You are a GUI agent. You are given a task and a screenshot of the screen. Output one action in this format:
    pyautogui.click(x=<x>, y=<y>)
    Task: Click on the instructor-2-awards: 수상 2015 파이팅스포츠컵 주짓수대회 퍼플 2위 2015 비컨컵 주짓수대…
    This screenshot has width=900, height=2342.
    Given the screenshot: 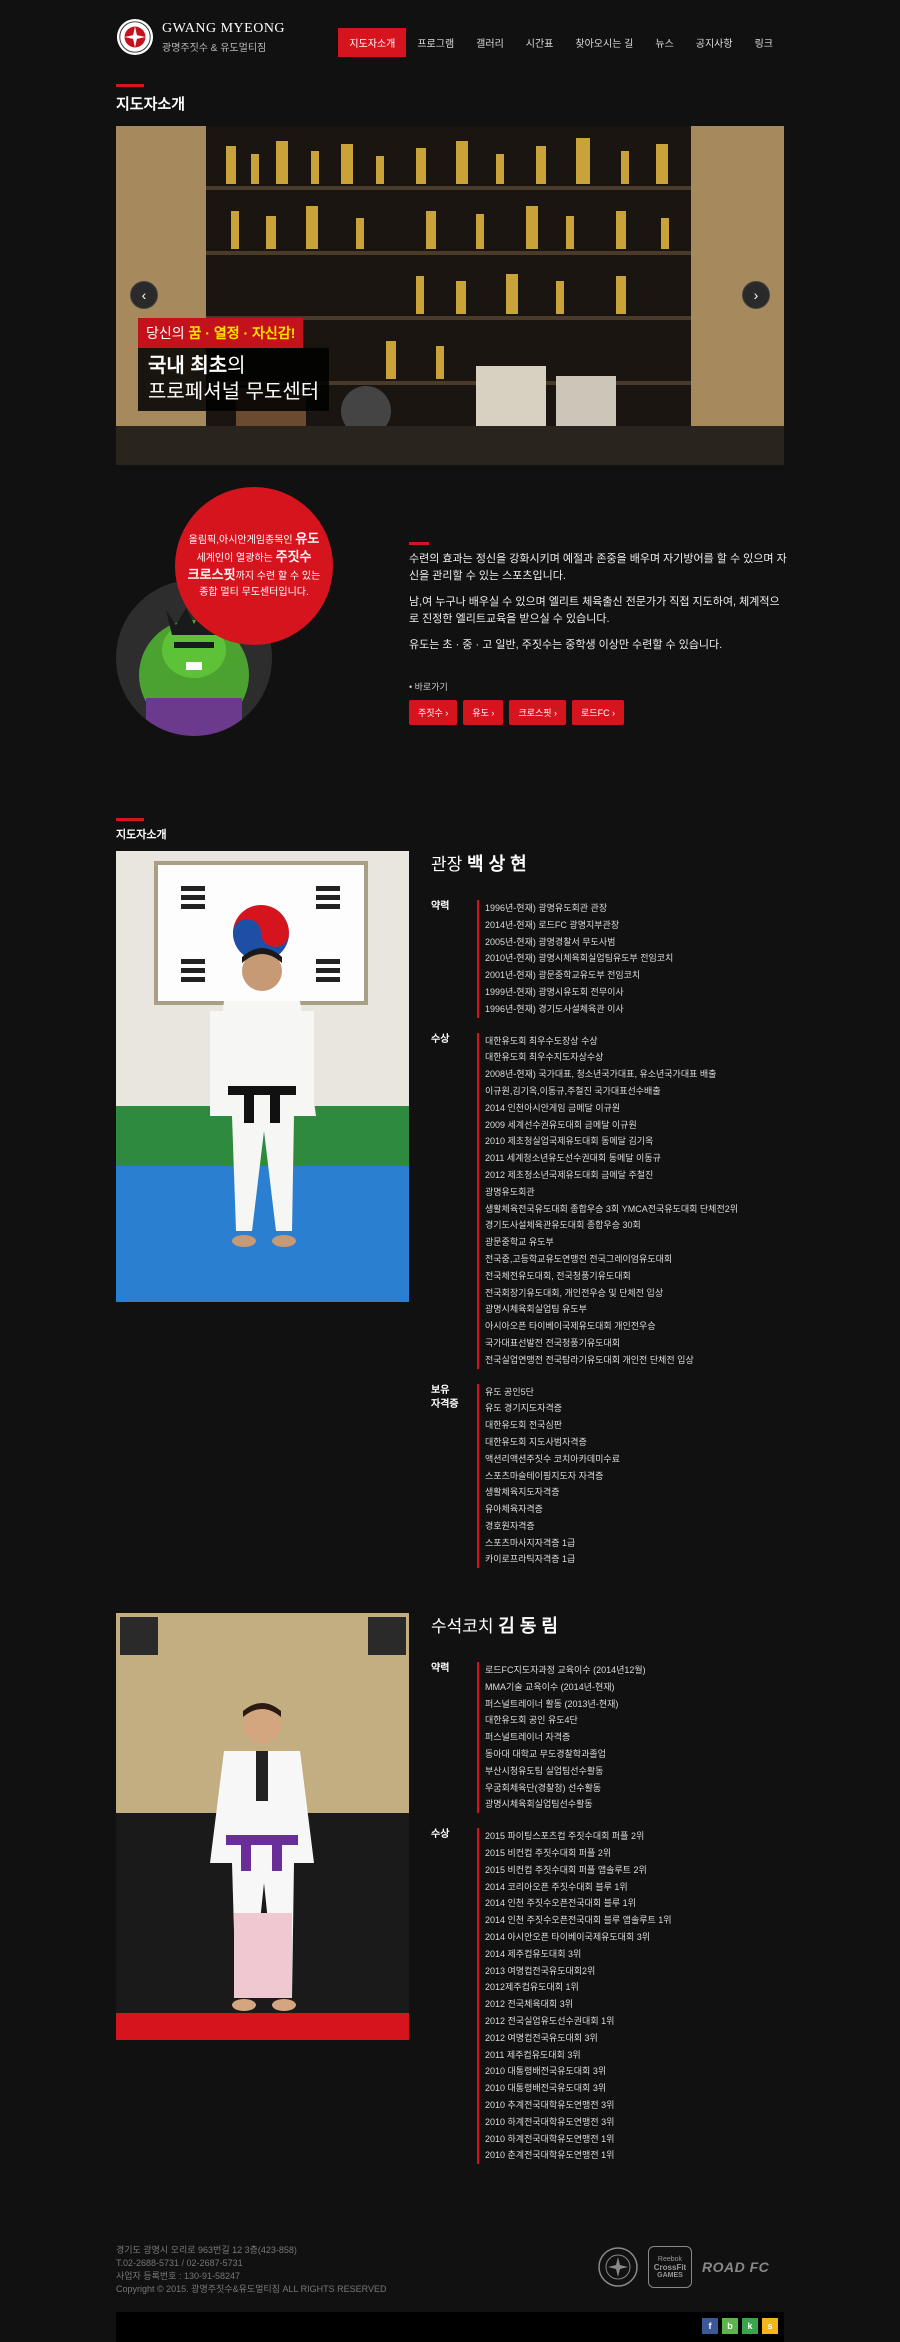 What is the action you would take?
    pyautogui.click(x=611, y=1996)
    